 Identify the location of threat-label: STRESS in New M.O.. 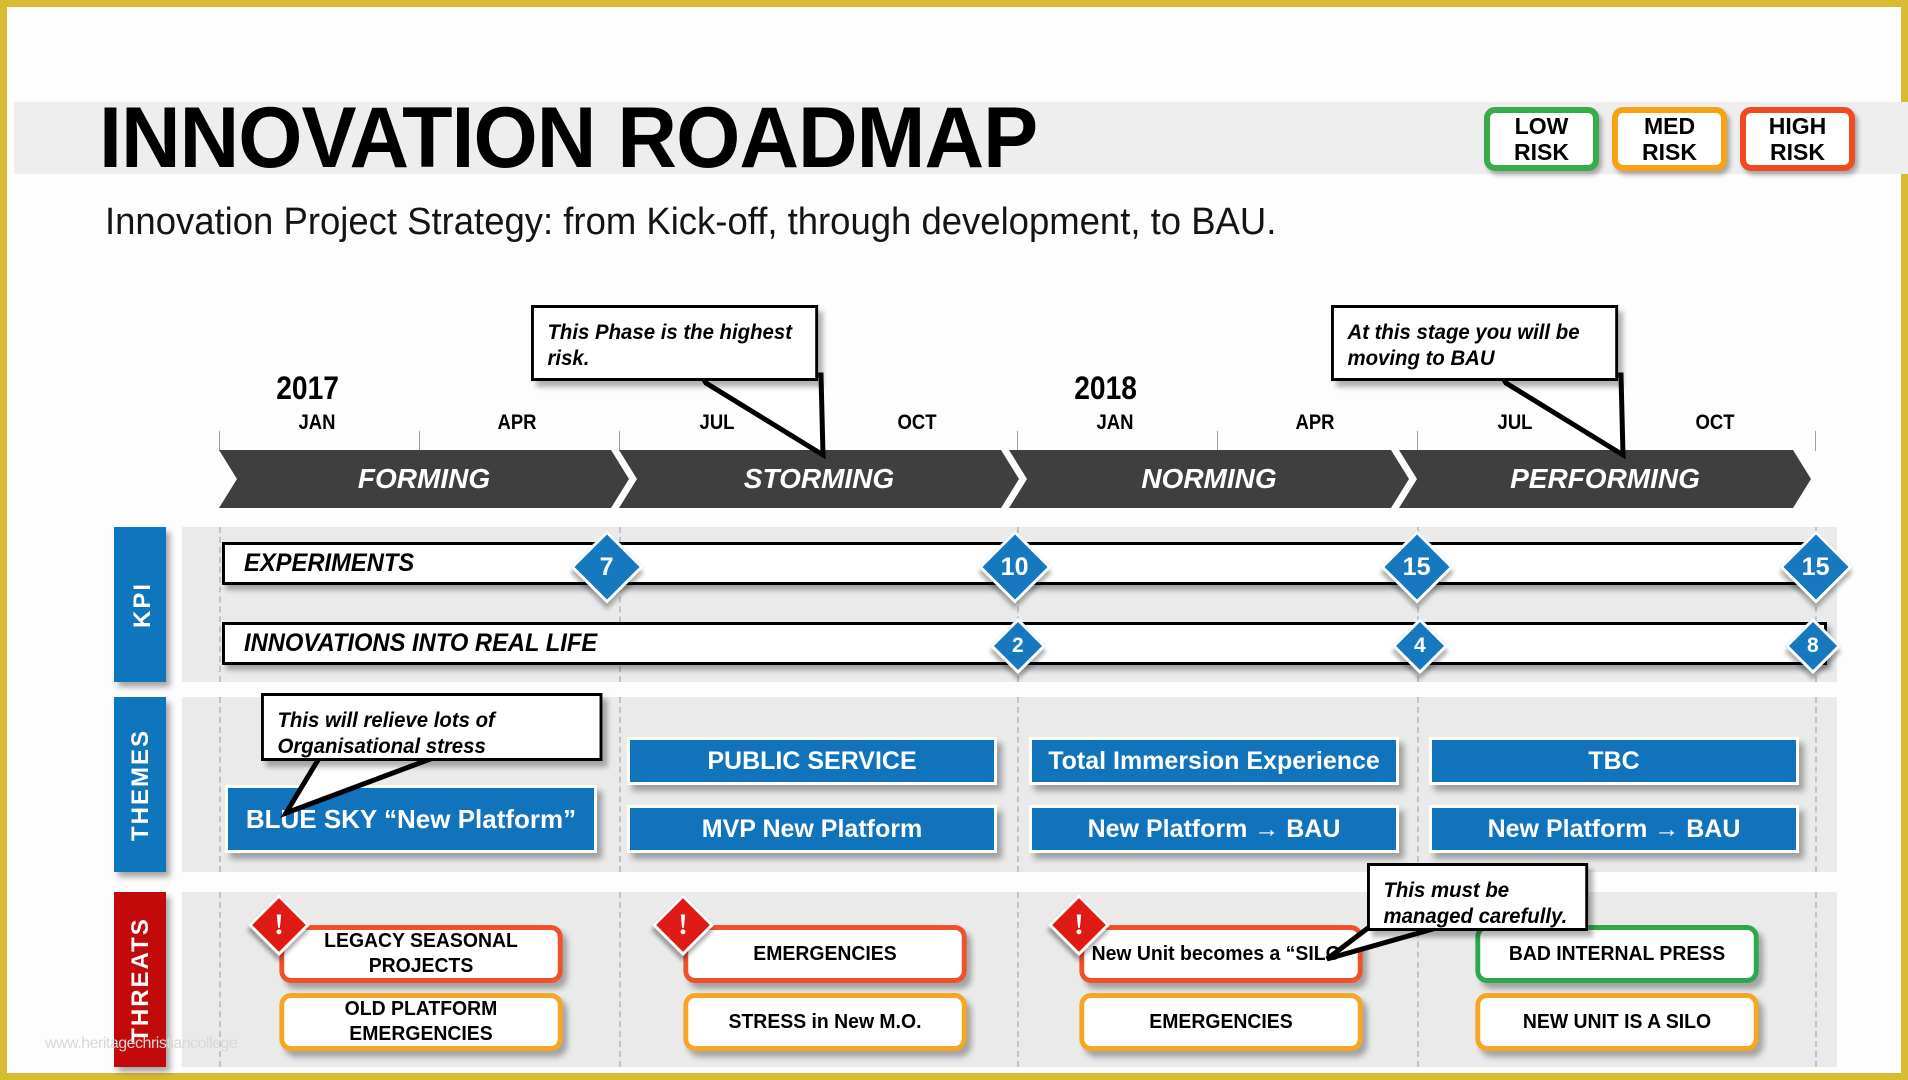
(825, 1021).